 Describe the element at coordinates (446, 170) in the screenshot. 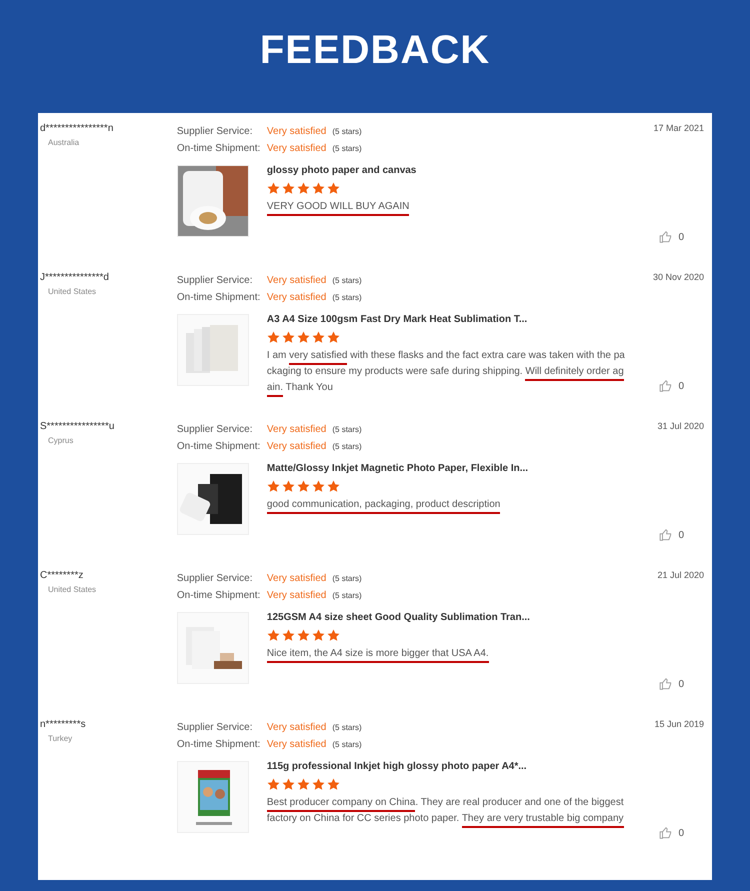

I see `product-name: glossy photo paper and canvas` at that location.